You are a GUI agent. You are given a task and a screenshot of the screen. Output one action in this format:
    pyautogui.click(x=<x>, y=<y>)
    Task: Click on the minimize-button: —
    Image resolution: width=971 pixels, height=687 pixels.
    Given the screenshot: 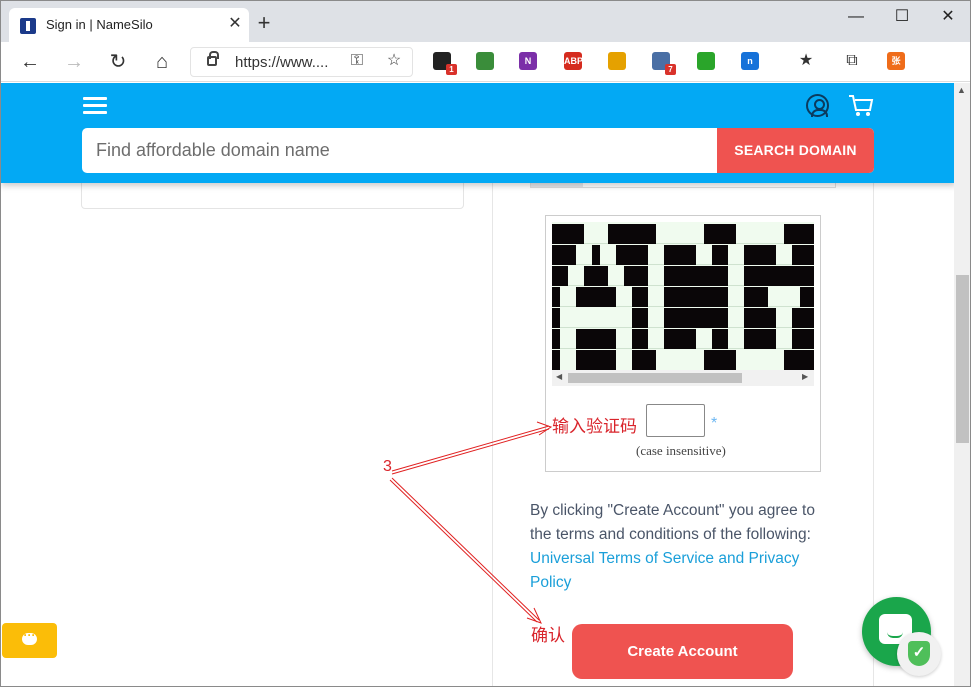 What is the action you would take?
    pyautogui.click(x=856, y=18)
    